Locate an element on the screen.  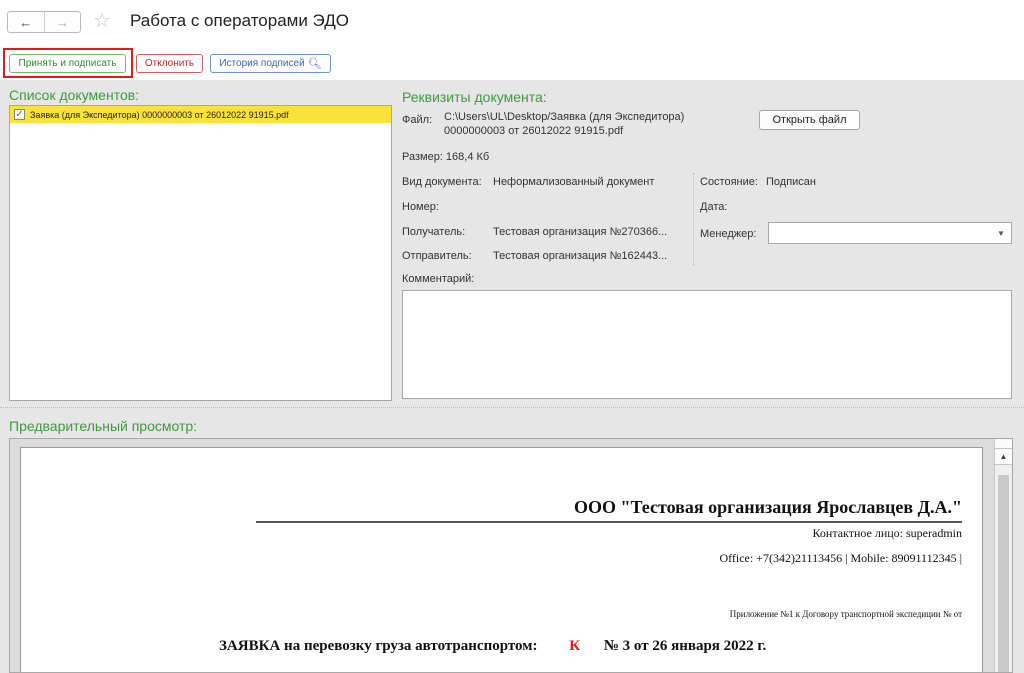
checkbox: ✓ is located at coordinates (19, 114).